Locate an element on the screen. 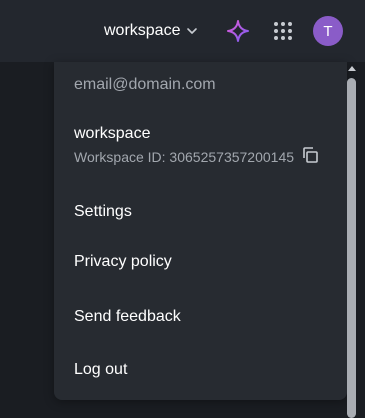 The height and width of the screenshot is (418, 365). workspace-switcher-label: workspace is located at coordinates (142, 30).